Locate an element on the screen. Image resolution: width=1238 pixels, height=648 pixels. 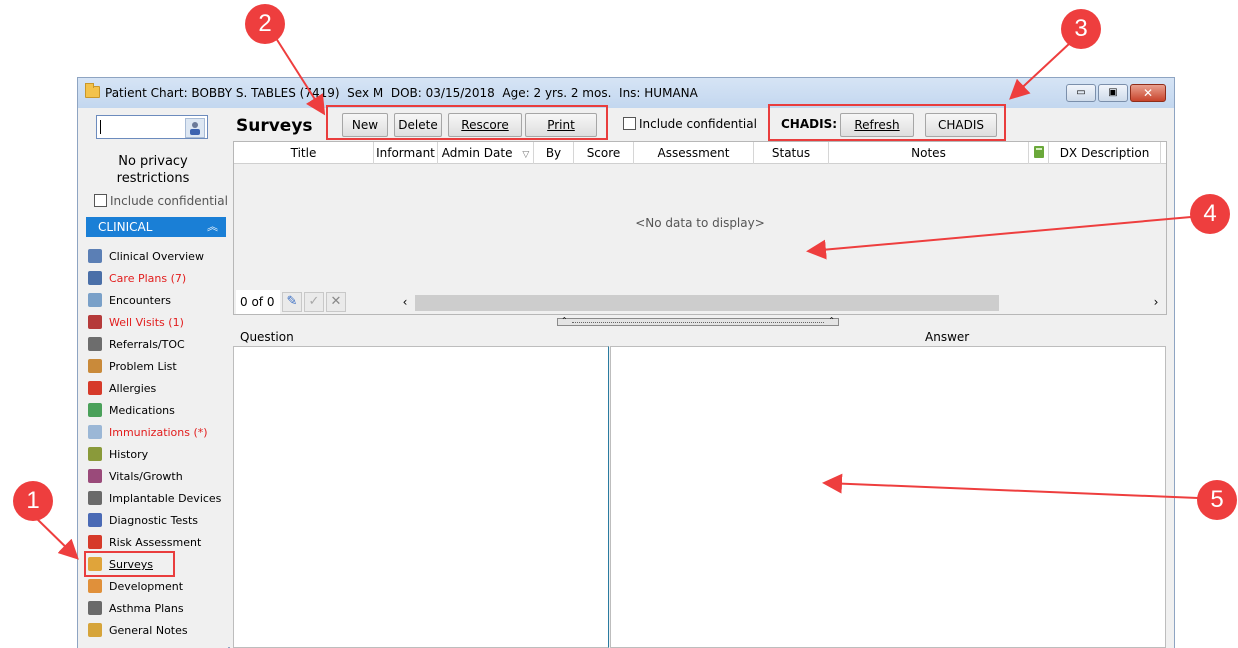
callout-4: 4 is located at coordinates (1210, 214).